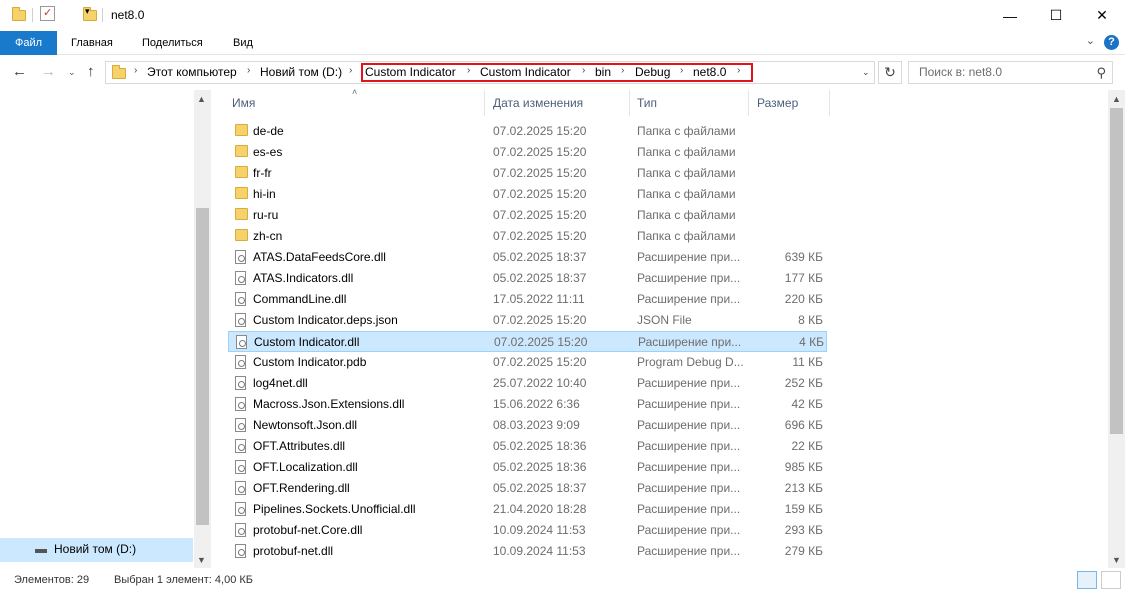 The width and height of the screenshot is (1125, 593). I want to click on list-scroll-down-icon: ▼, so click(1116, 560).